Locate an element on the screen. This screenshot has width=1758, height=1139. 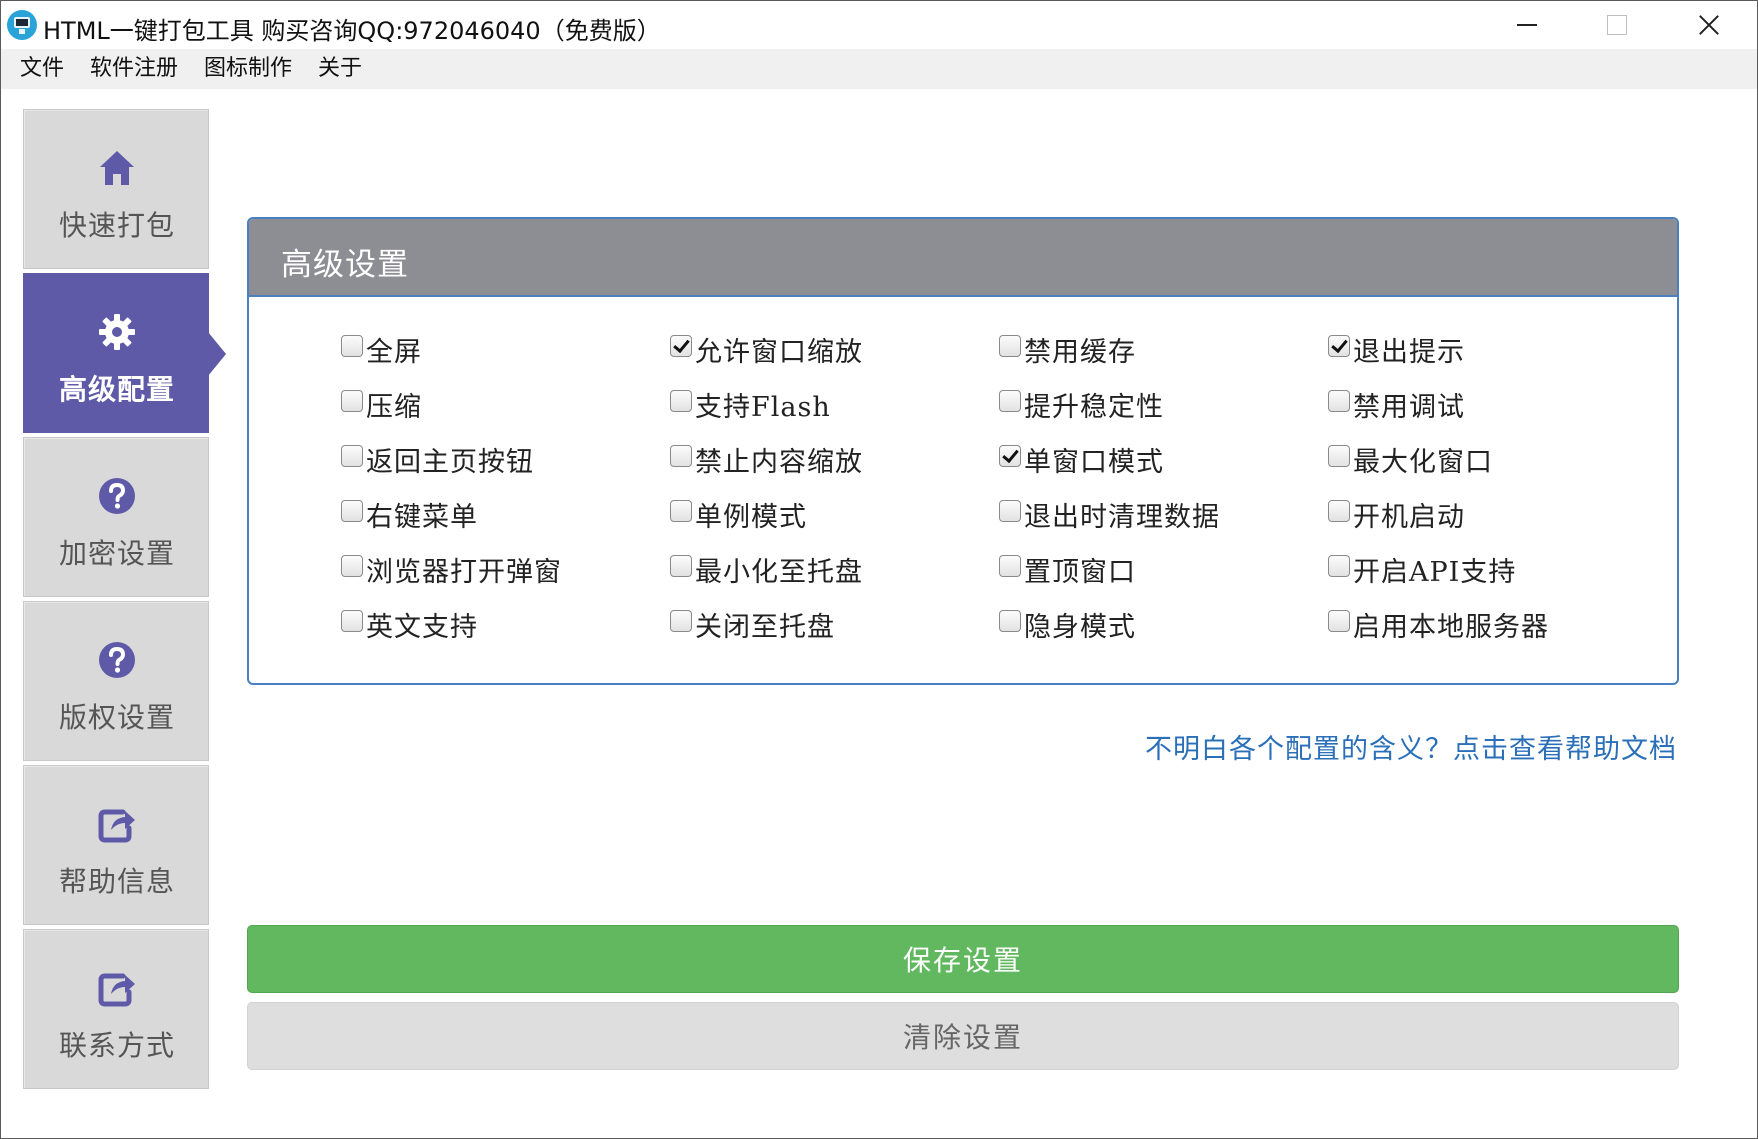
sidebar-item-quick-pack: 快速打包 is located at coordinates (116, 189).